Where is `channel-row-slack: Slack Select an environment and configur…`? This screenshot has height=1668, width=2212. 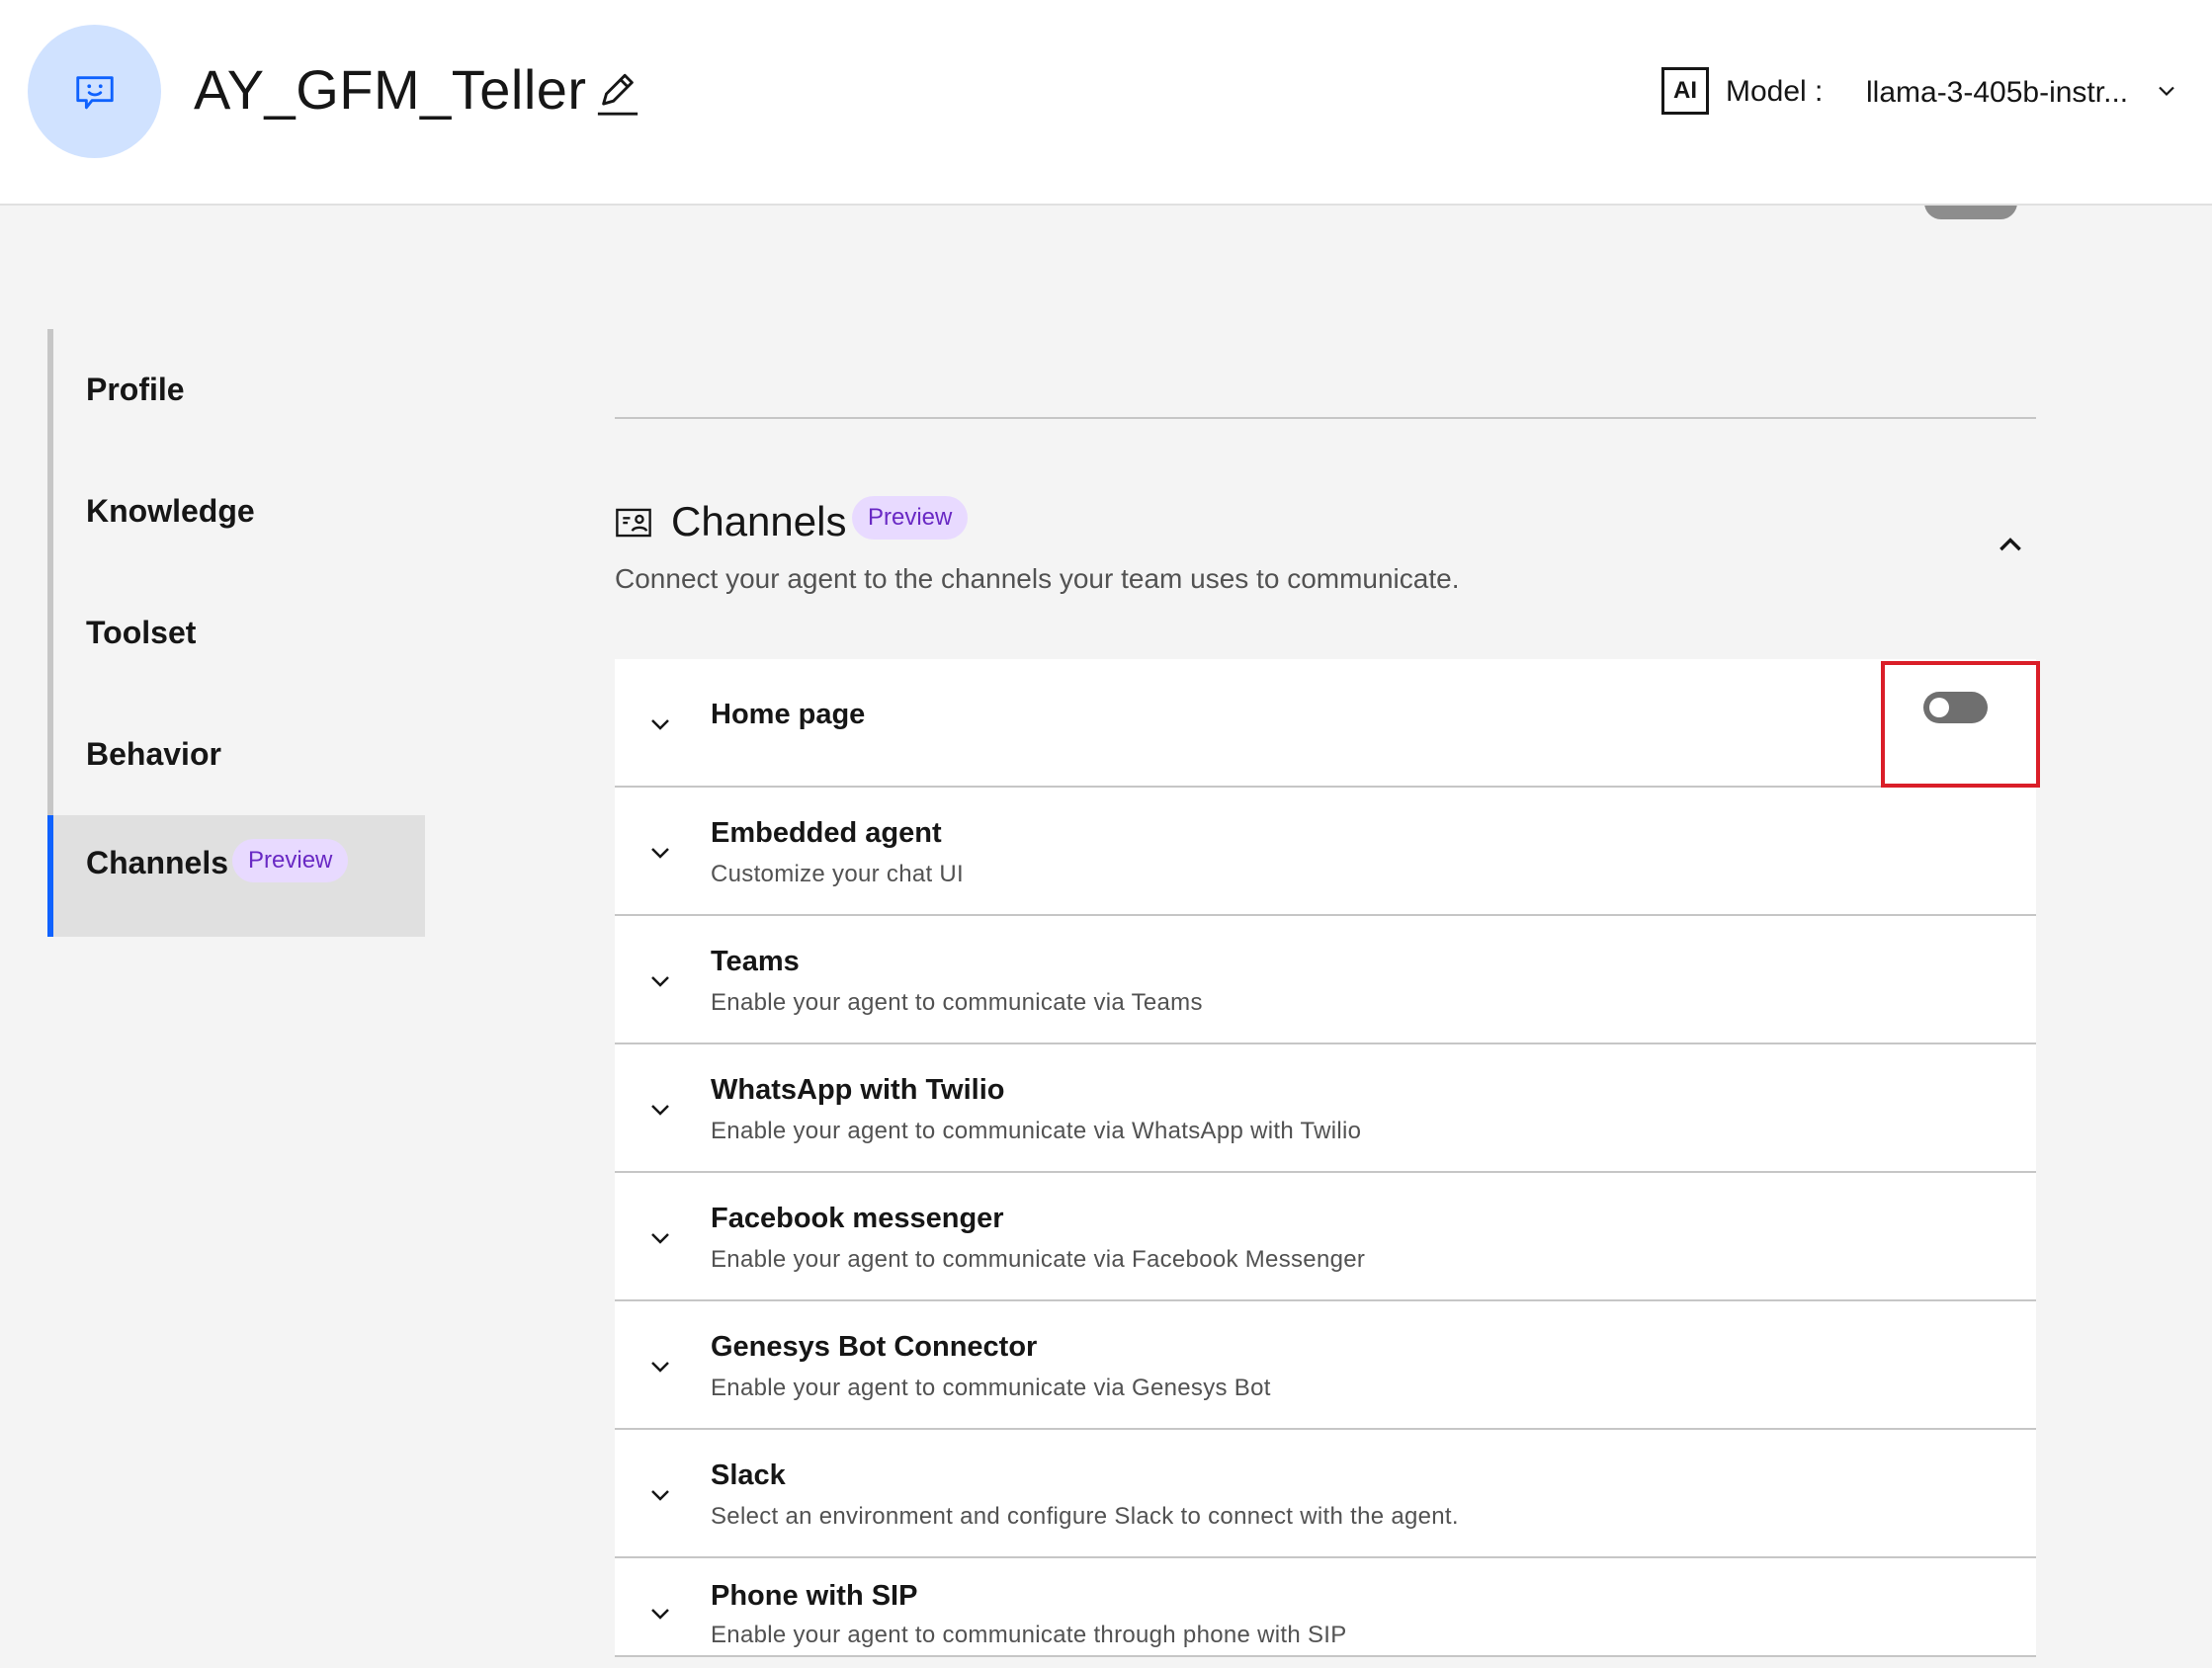 channel-row-slack: Slack Select an environment and configur… is located at coordinates (1325, 1494).